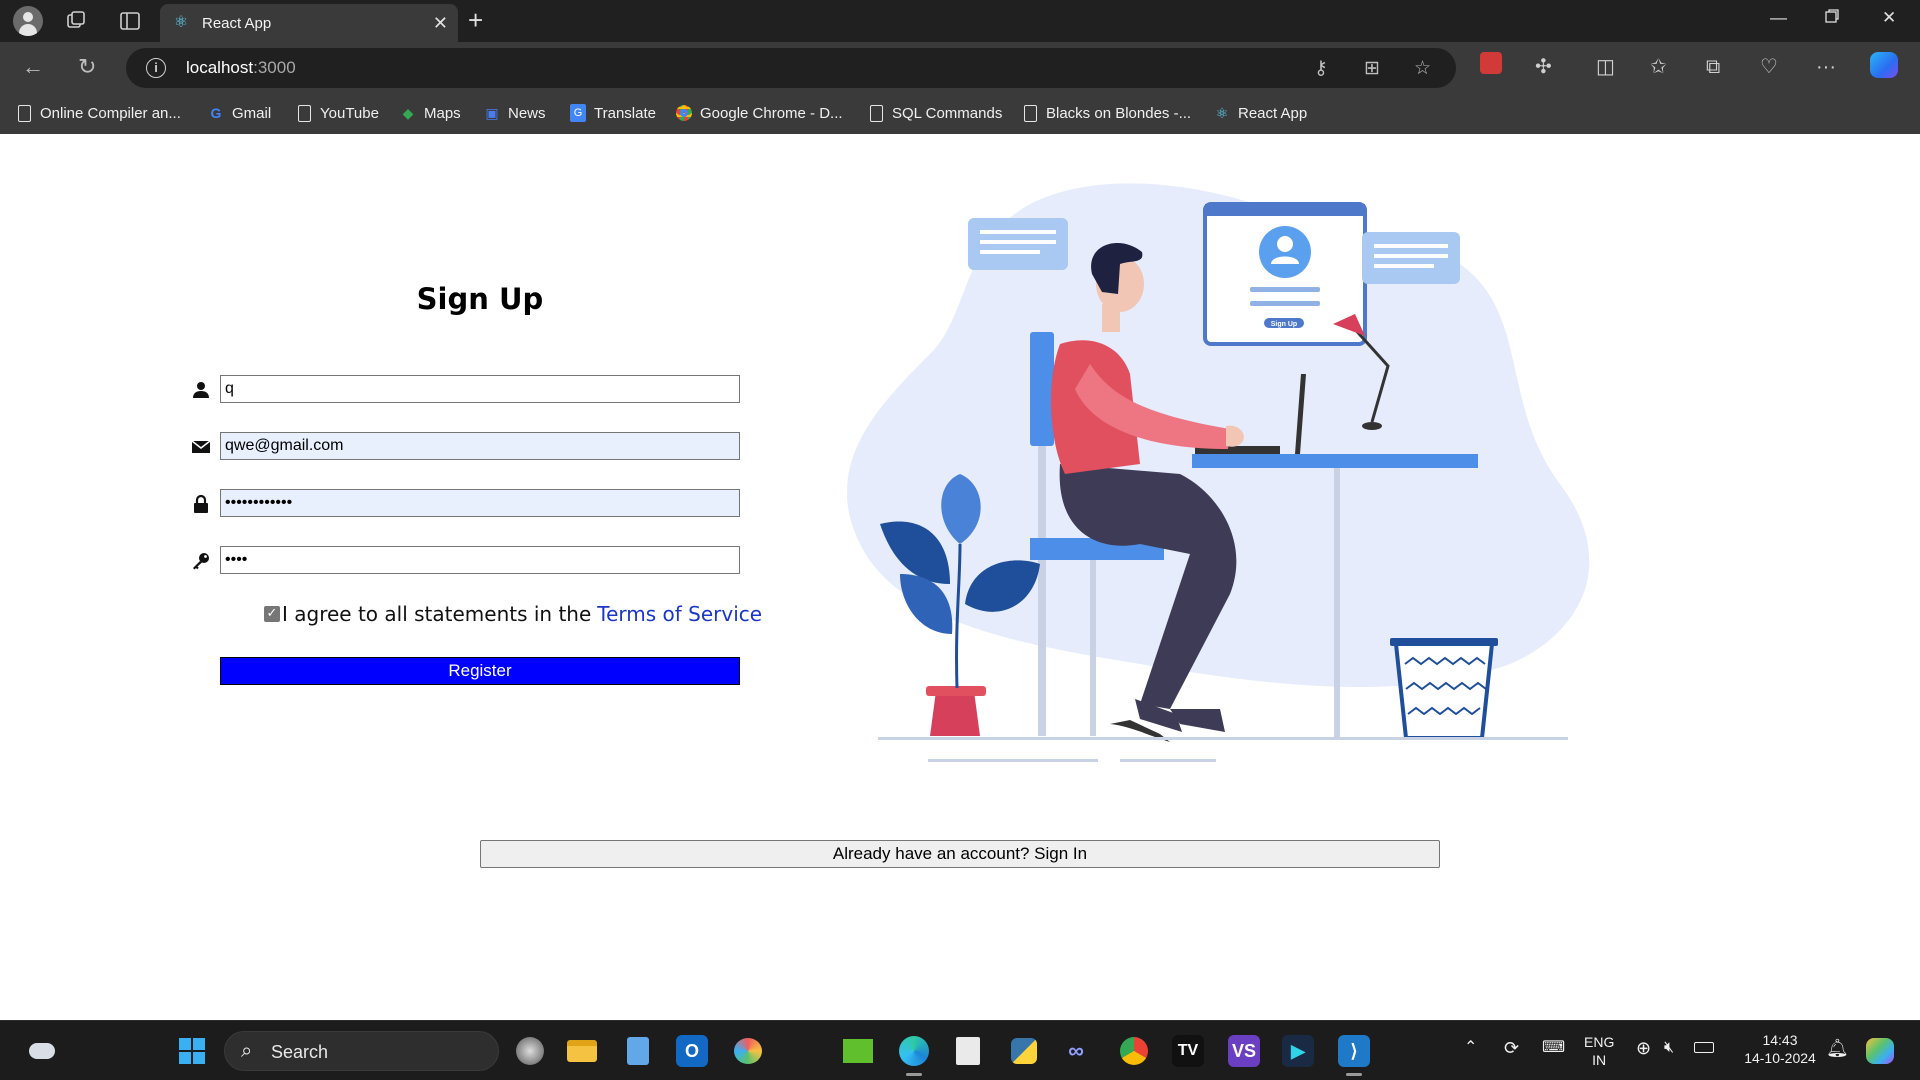 Image resolution: width=1920 pixels, height=1080 pixels. Describe the element at coordinates (1422, 68) in the screenshot. I see `favorite-star-icon: ☆` at that location.